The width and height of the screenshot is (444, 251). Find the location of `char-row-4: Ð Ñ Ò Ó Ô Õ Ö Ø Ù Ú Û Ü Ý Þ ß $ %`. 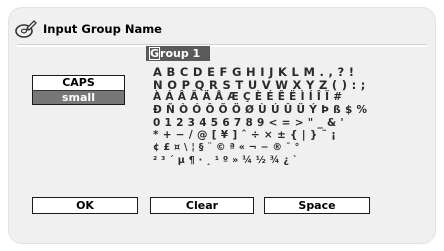

char-row-4: Ð Ñ Ò Ó Ô Õ Ö Ø Ù Ú Û Ü Ý Þ ß $ % is located at coordinates (260, 110).